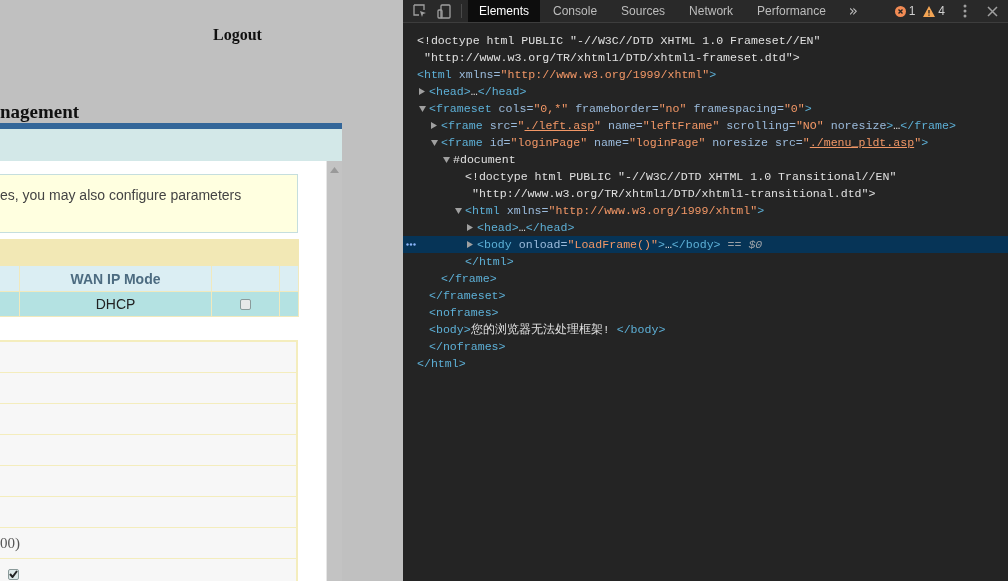 Image resolution: width=1008 pixels, height=581 pixels. What do you see at coordinates (411, 244) in the screenshot?
I see `more-icon` at bounding box center [411, 244].